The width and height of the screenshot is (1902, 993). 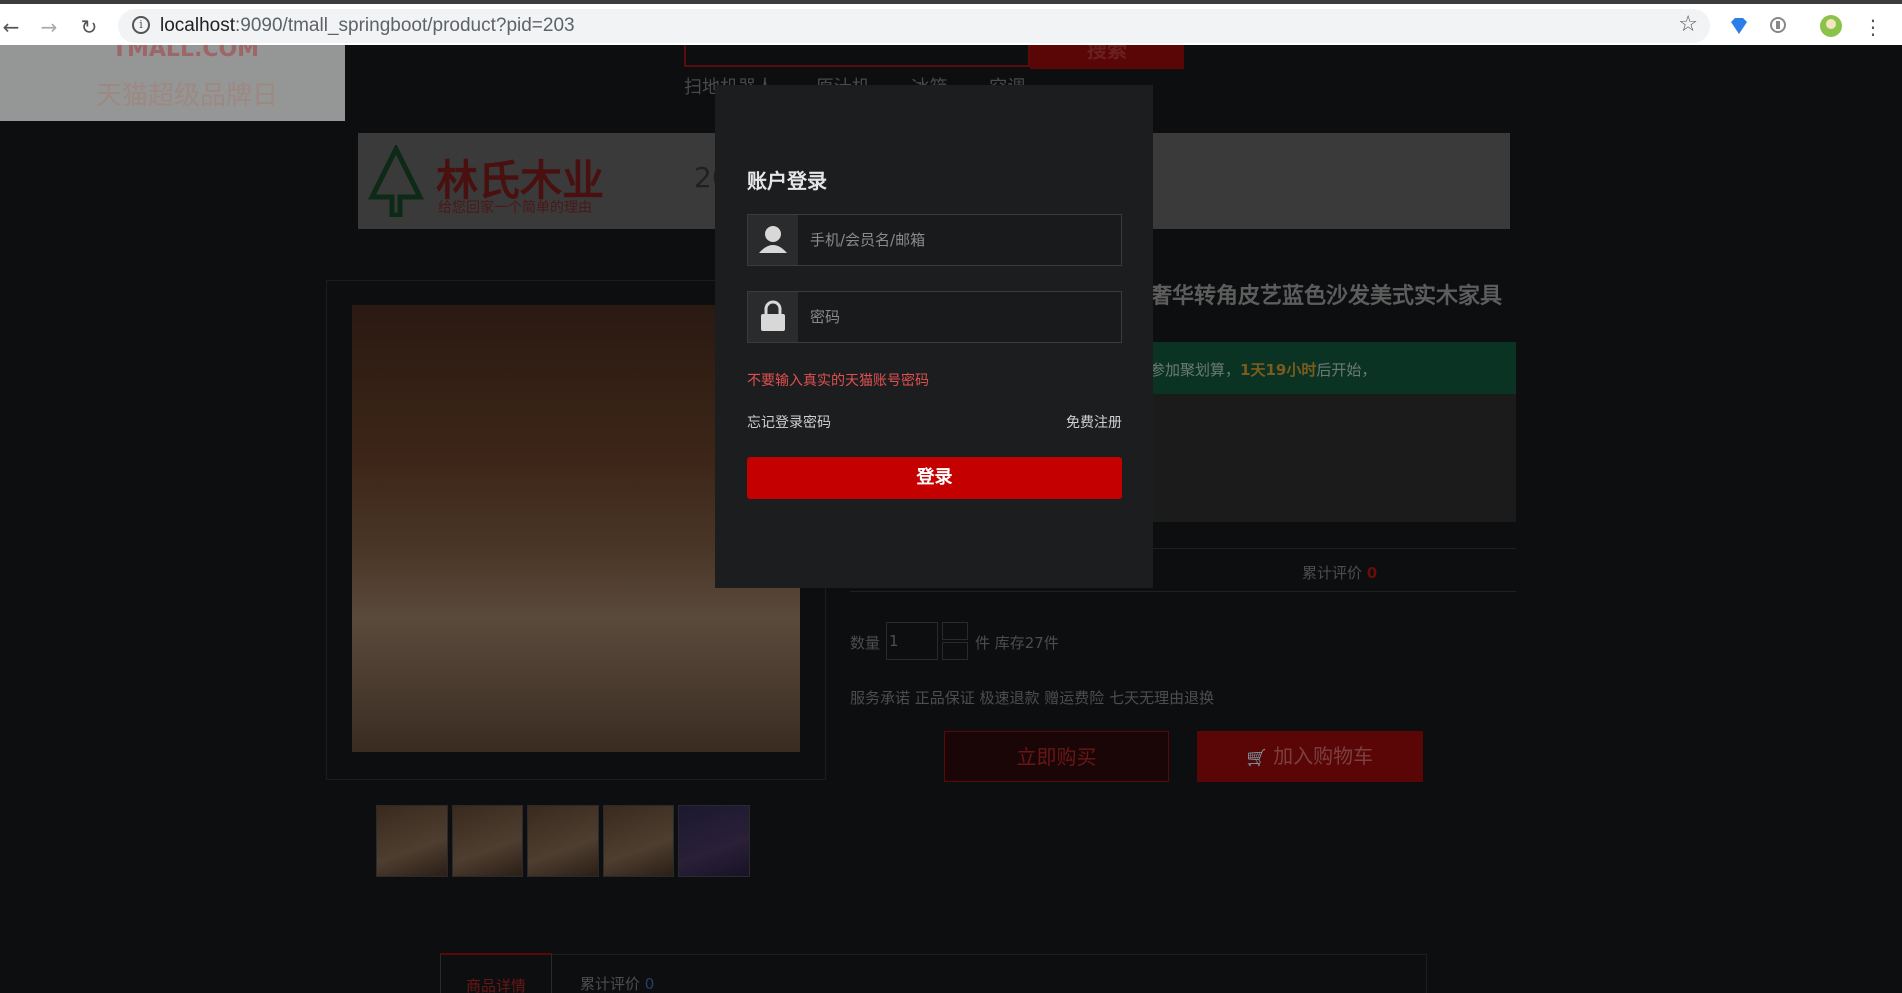 I want to click on add-to-cart-button: 🛒 加入购物车, so click(x=1310, y=756).